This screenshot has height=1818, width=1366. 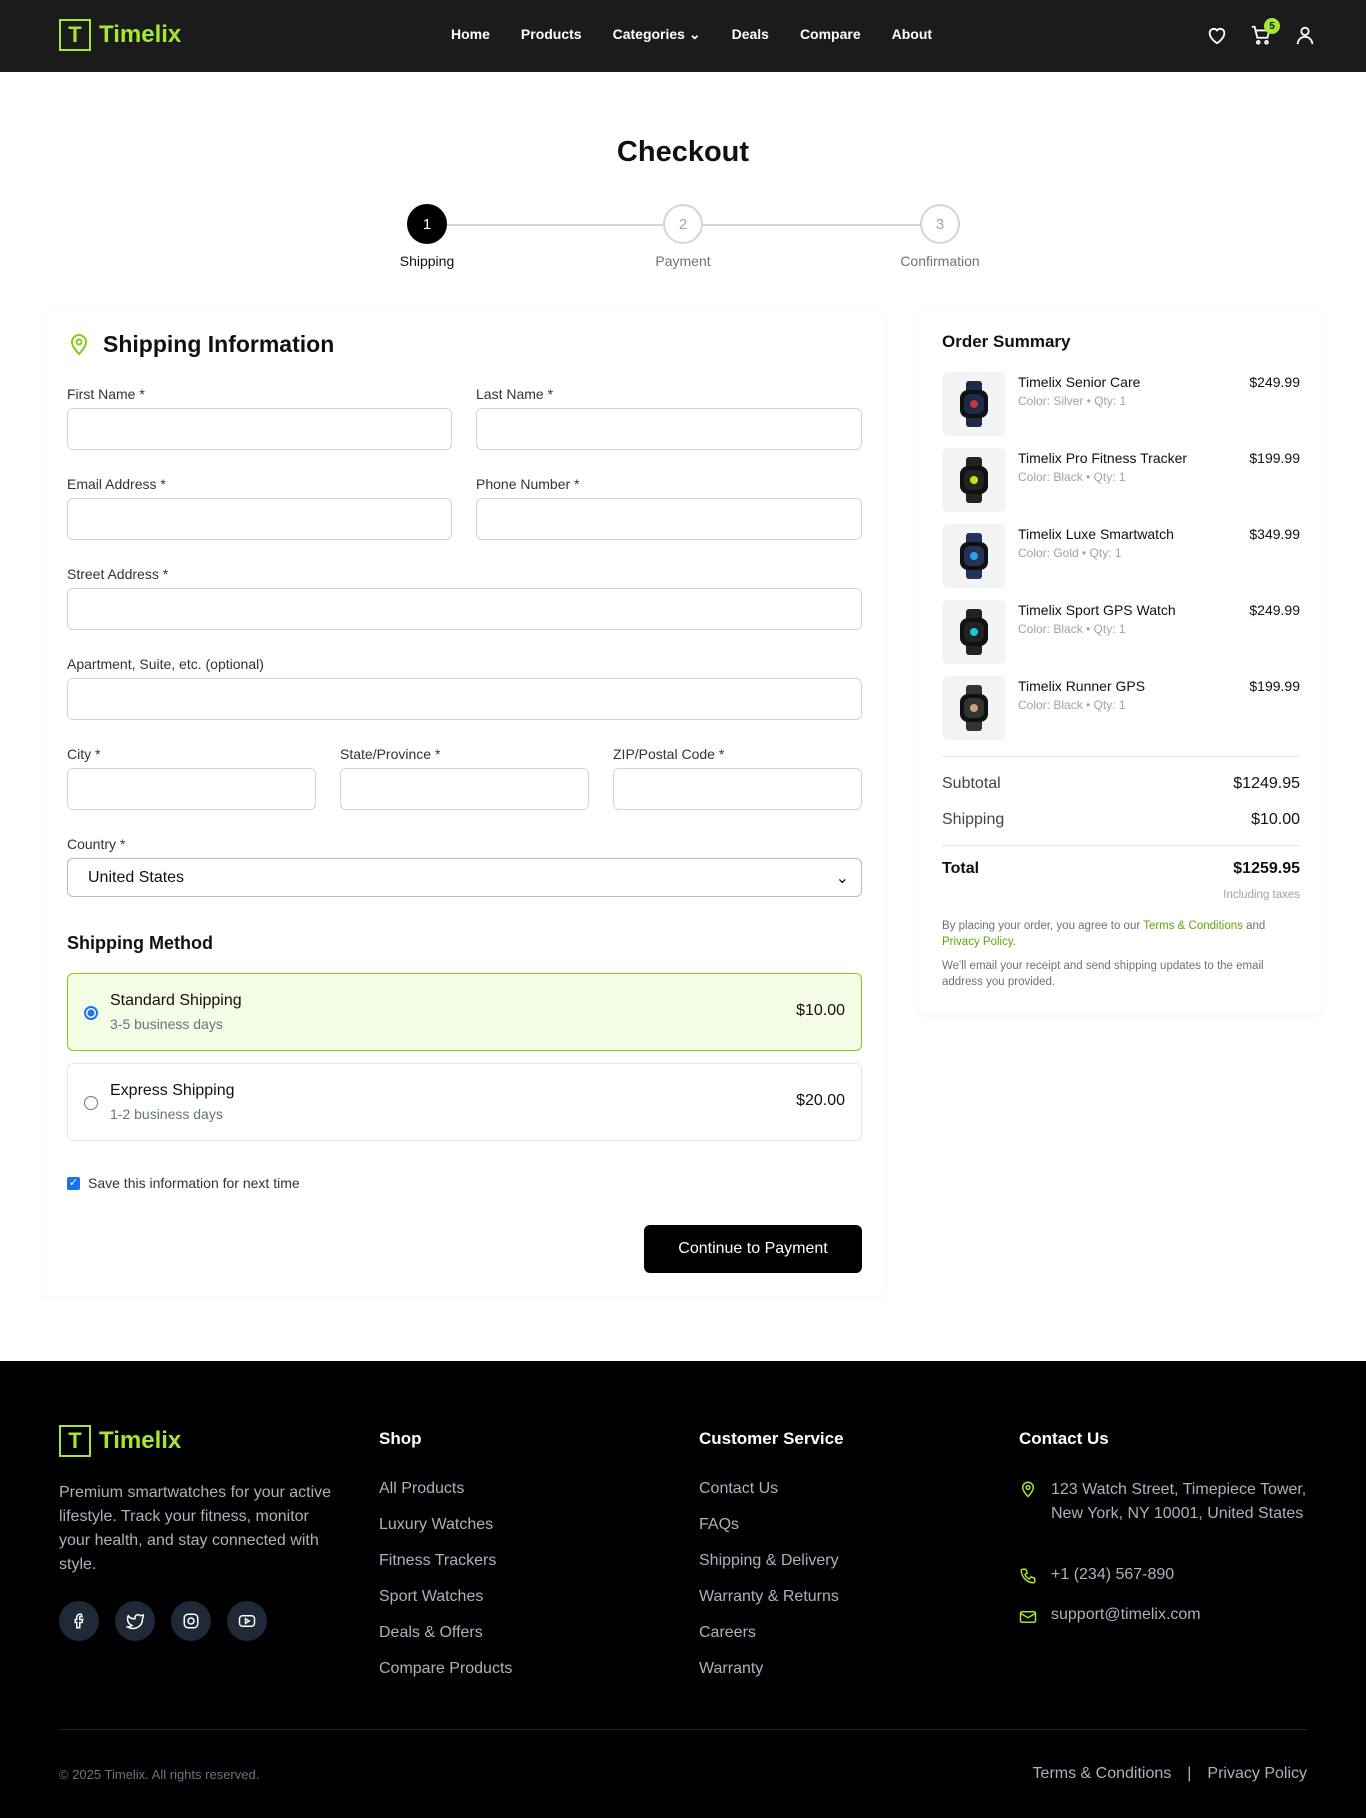 I want to click on instagram-icon, so click(x=191, y=1621).